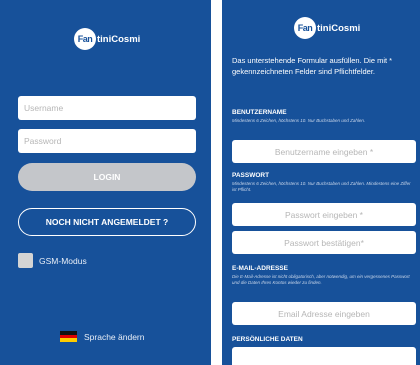 This screenshot has height=365, width=420. What do you see at coordinates (43, 141) in the screenshot?
I see `password-placeholder: Password` at bounding box center [43, 141].